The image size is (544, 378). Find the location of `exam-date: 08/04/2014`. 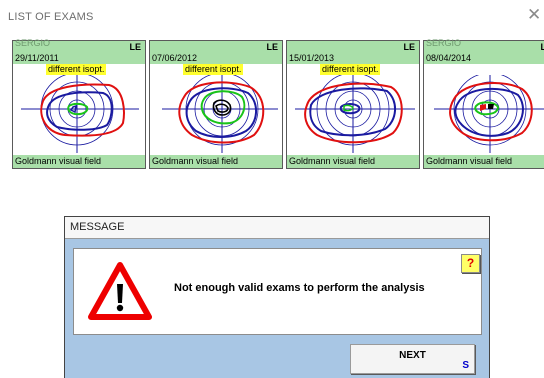

exam-date: 08/04/2014 is located at coordinates (449, 58).